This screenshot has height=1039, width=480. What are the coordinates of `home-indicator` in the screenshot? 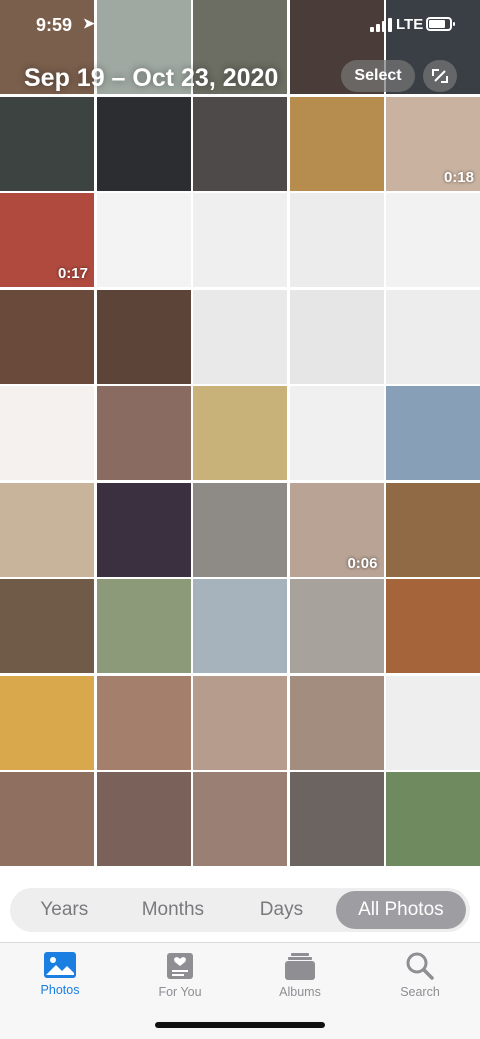 It's located at (240, 1025).